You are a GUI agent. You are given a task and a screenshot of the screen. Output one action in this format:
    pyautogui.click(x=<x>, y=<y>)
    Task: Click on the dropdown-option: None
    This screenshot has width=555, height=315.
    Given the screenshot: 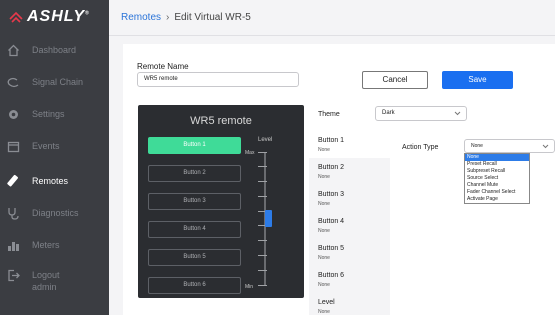 What is the action you would take?
    pyautogui.click(x=497, y=157)
    